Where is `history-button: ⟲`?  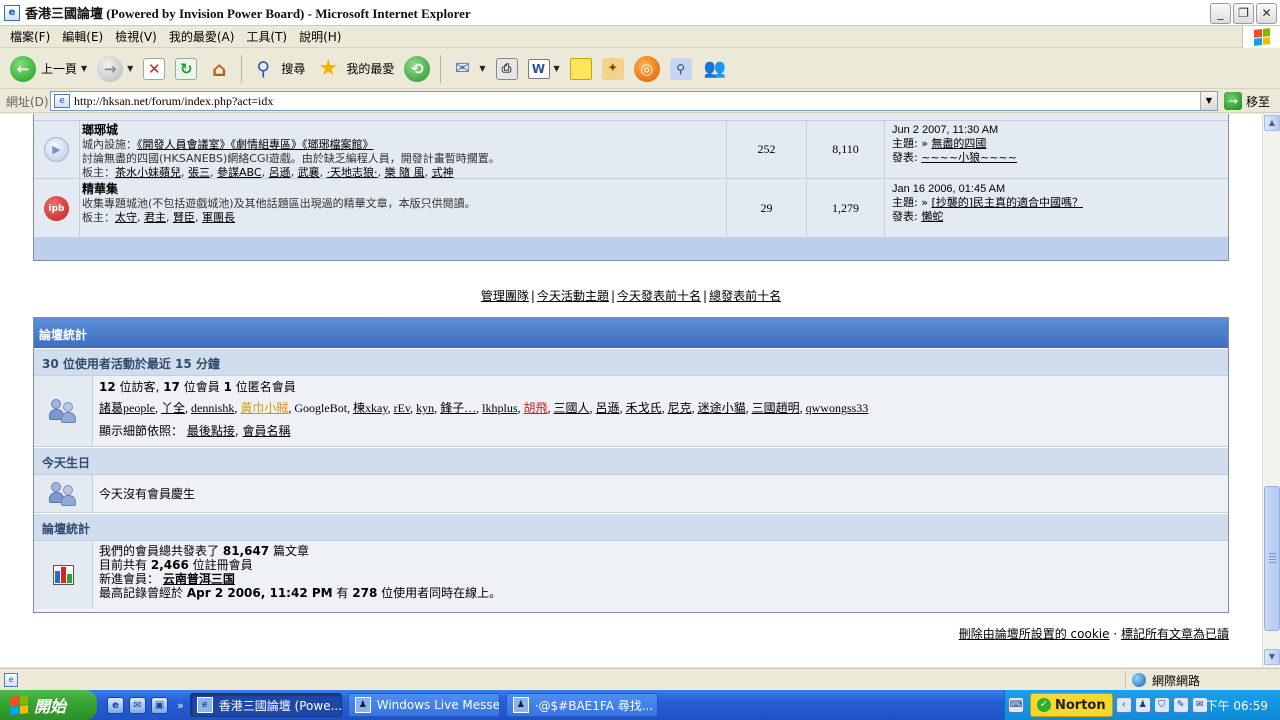 history-button: ⟲ is located at coordinates (417, 69).